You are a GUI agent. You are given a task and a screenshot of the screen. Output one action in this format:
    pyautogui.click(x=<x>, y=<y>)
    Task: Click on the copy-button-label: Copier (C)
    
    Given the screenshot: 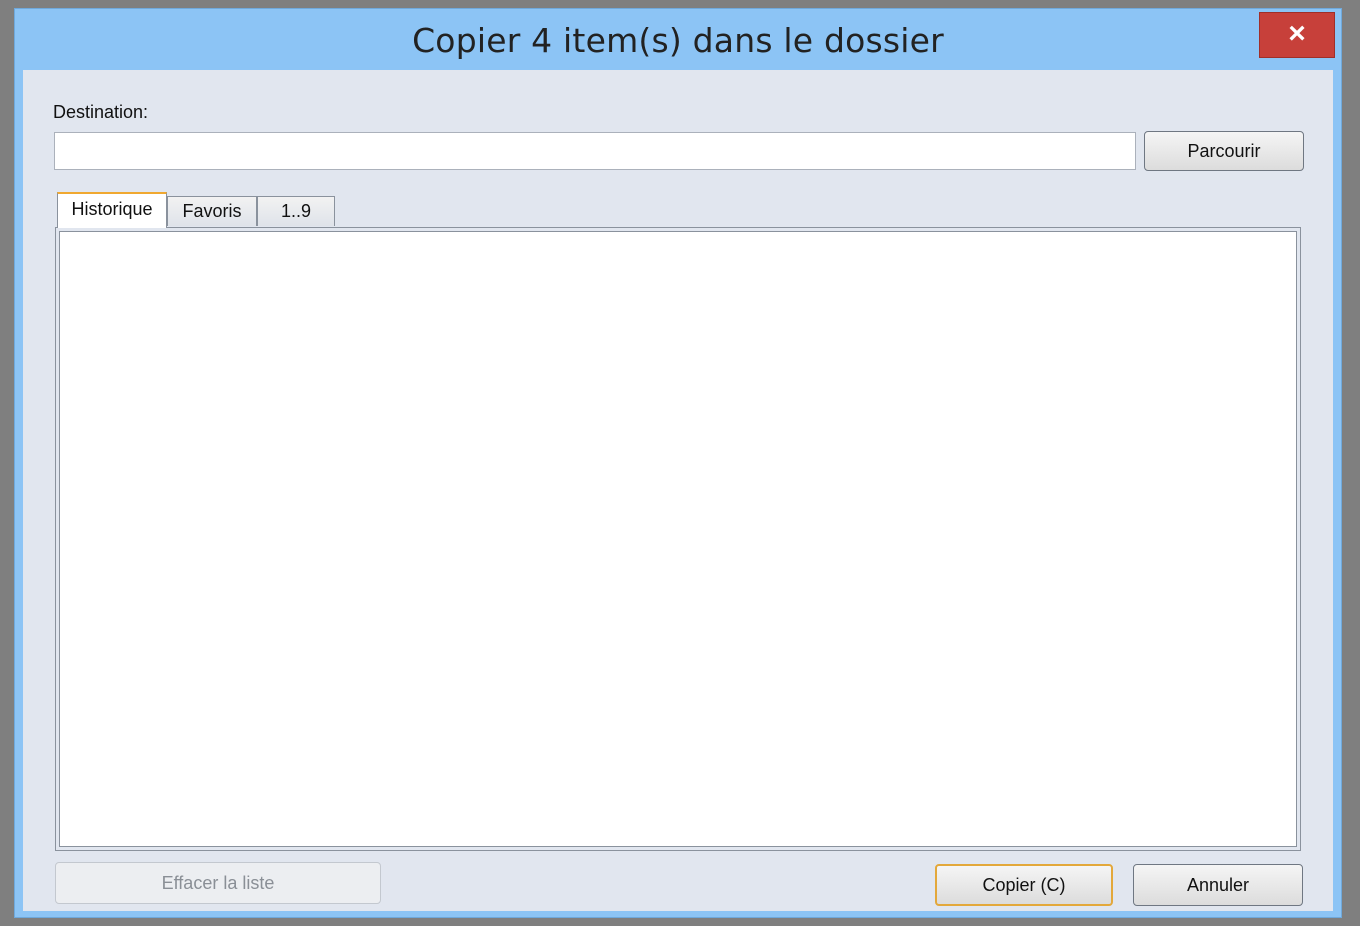 What is the action you would take?
    pyautogui.click(x=1024, y=885)
    